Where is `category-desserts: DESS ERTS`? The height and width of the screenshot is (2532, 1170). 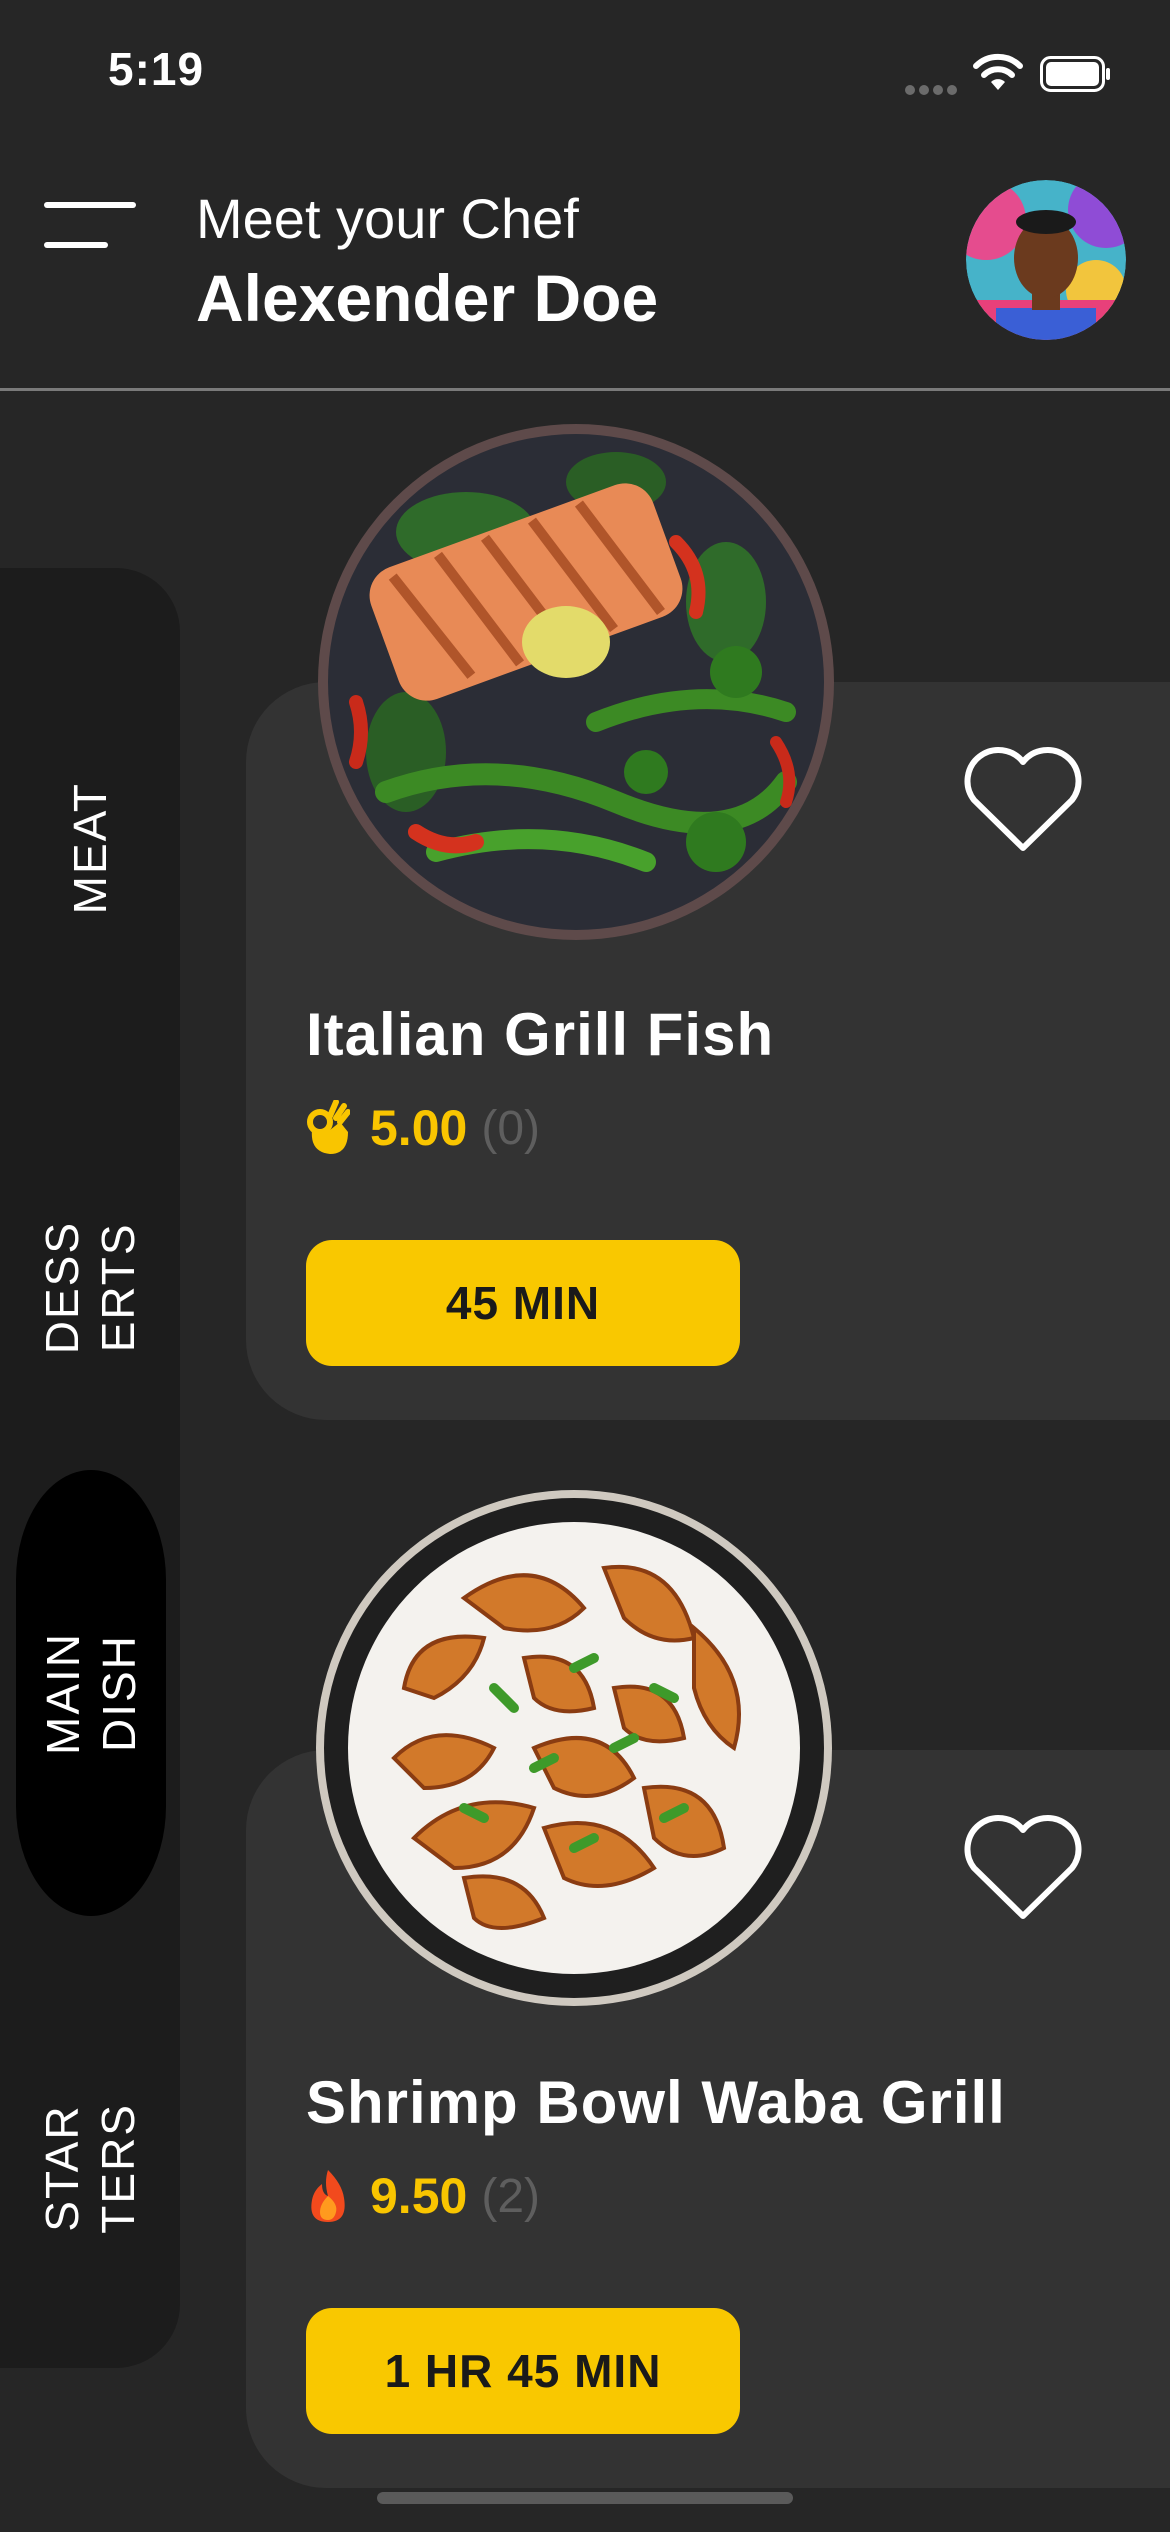
category-desserts: DESS ERTS is located at coordinates (90, 1288).